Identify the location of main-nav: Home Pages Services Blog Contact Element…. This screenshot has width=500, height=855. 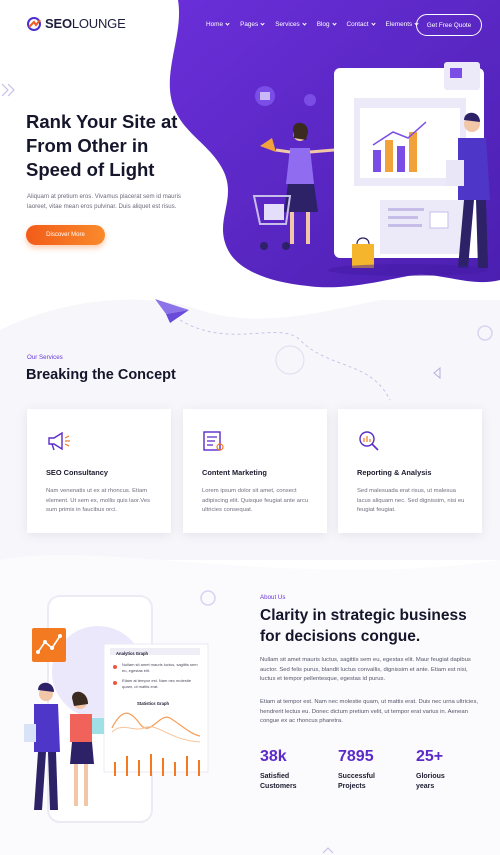
(317, 24).